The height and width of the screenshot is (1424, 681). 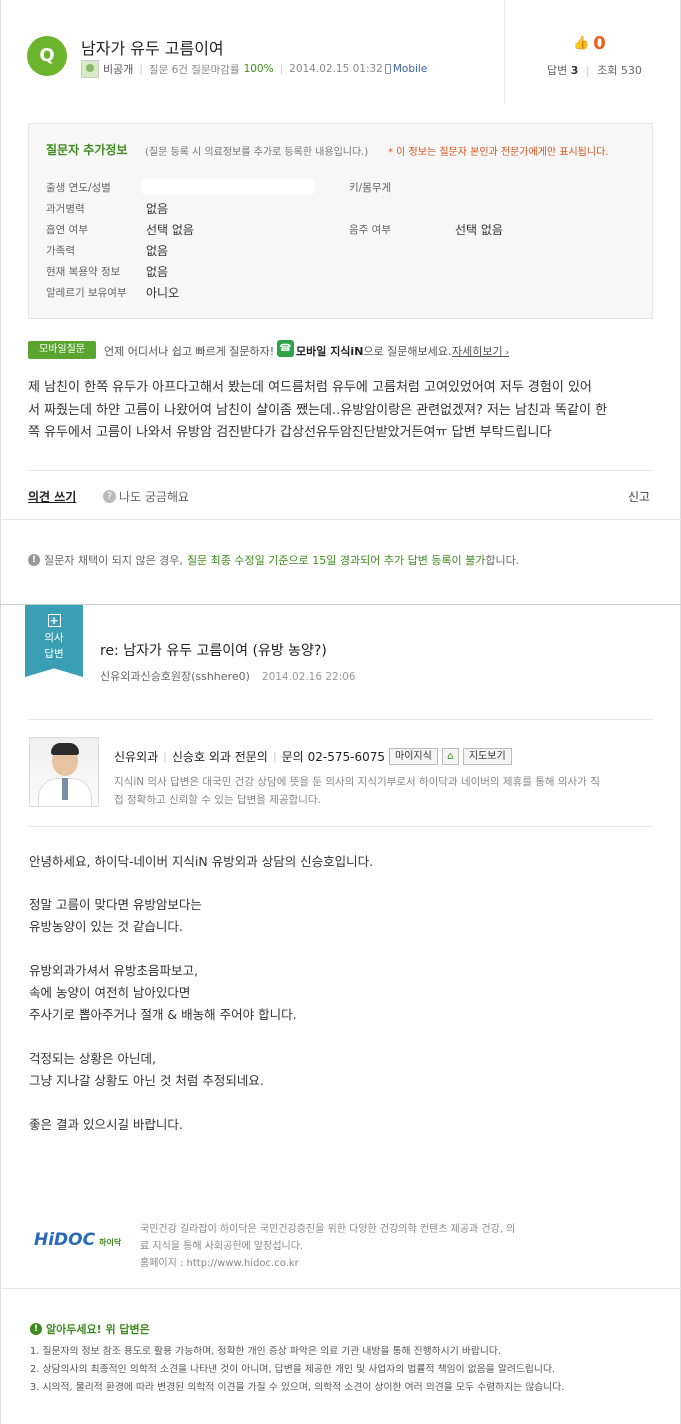 I want to click on views-count: 530, so click(x=631, y=70).